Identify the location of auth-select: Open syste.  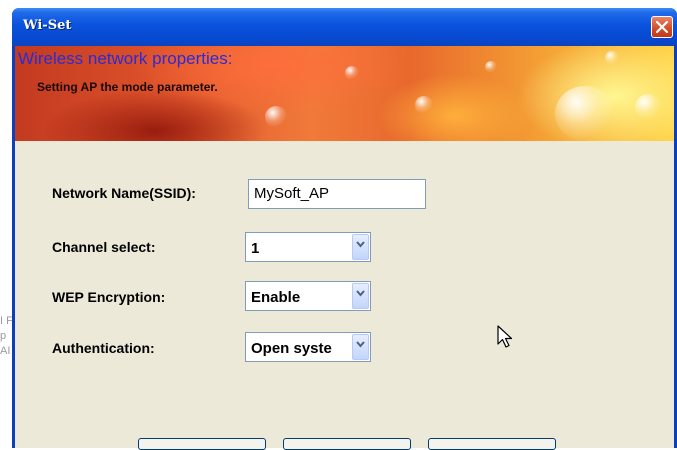
(308, 347).